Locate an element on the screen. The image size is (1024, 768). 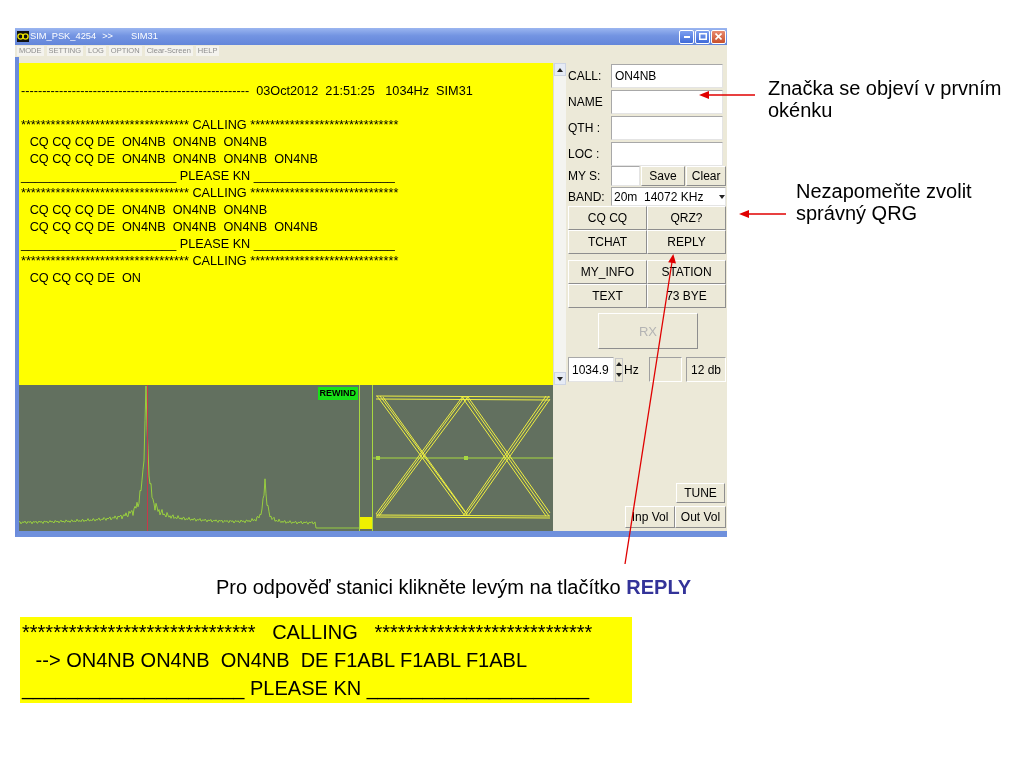
caption-text: Pro odpověď stanici klikněte levým na tlačítko REPLY is located at coordinates (454, 587).